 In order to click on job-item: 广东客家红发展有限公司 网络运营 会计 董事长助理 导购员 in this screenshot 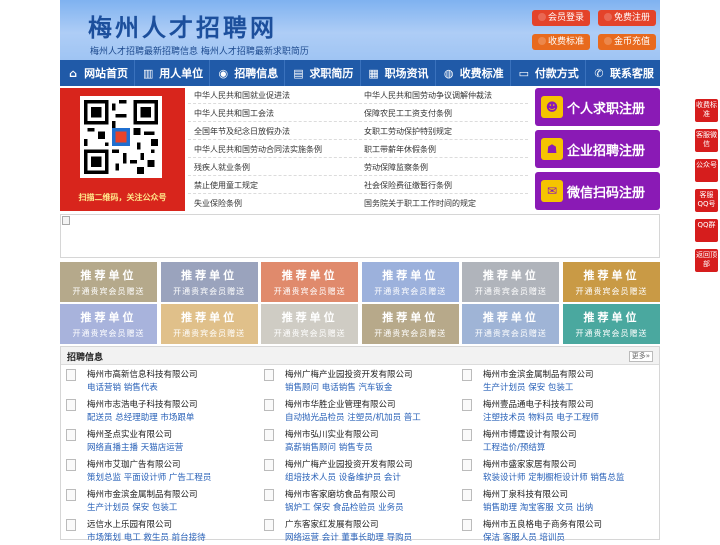, I will do `click(356, 531)`.